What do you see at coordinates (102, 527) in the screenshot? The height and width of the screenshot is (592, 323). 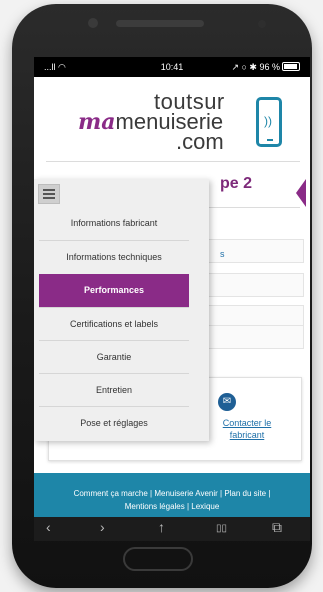 I see `forward-icon: ›` at bounding box center [102, 527].